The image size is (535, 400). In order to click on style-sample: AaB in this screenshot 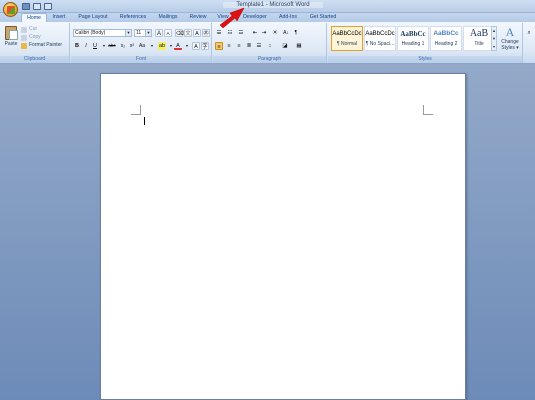, I will do `click(479, 33)`.